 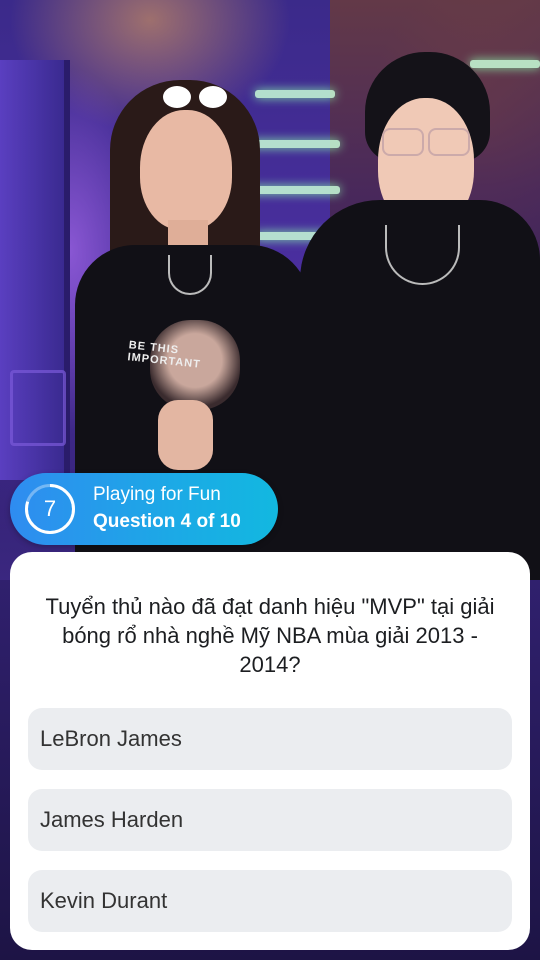 I want to click on answer-option-2: James Harden, so click(x=270, y=820).